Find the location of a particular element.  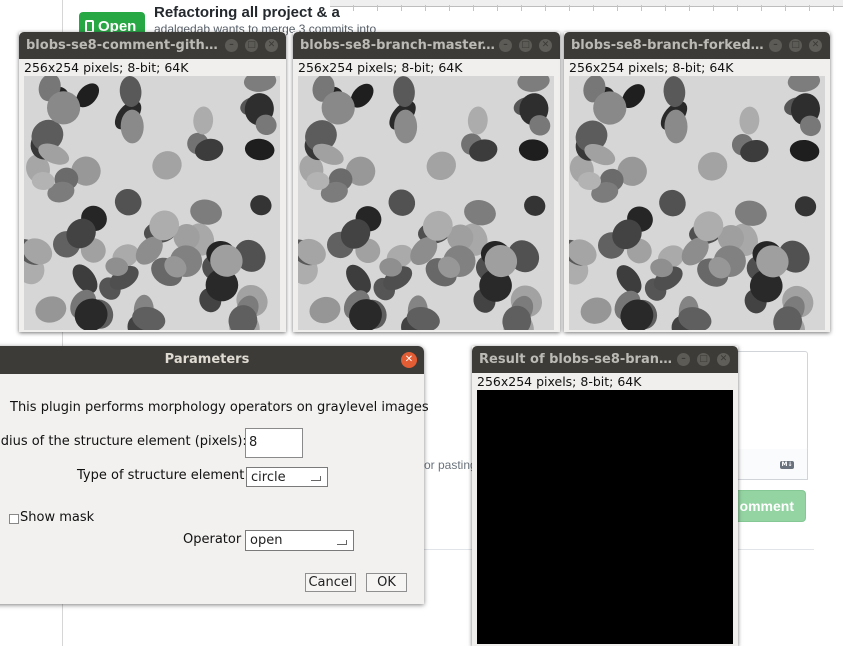

ok-button: OK is located at coordinates (386, 582).